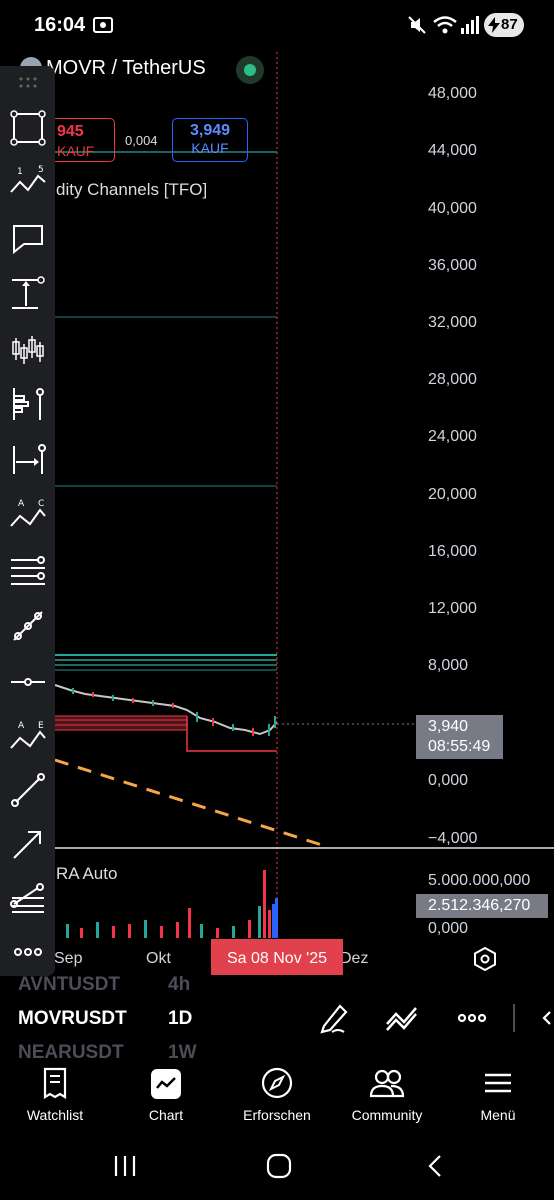 This screenshot has height=1200, width=554. What do you see at coordinates (210, 130) in the screenshot?
I see `buy-price: 3,949` at bounding box center [210, 130].